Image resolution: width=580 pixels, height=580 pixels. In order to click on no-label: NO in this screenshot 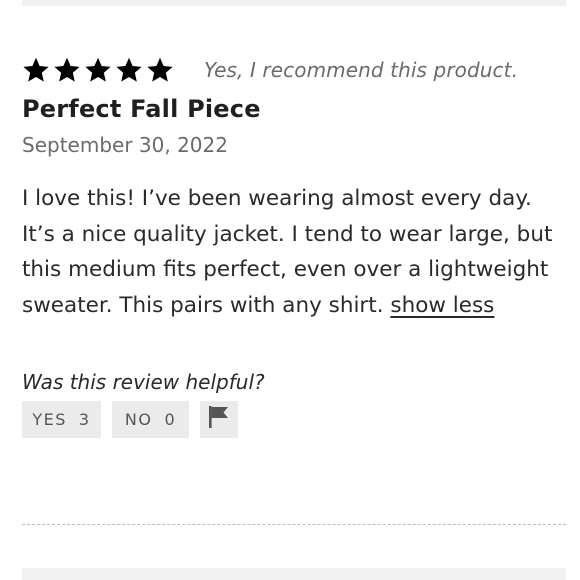, I will do `click(138, 419)`.